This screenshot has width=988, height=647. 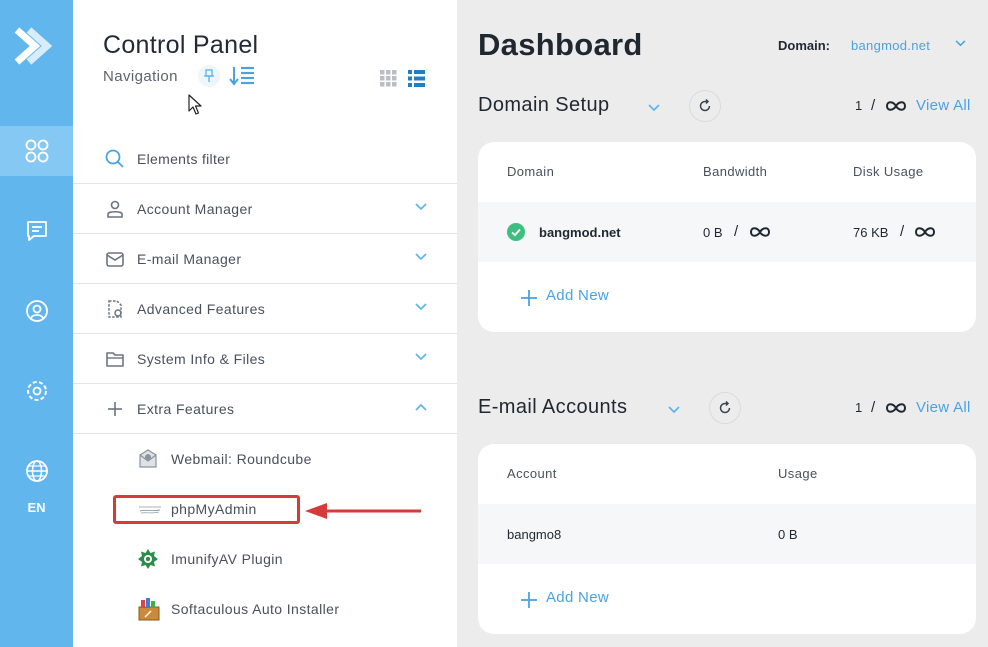 I want to click on table-row: bangmod.net 0 B / 76 KB /, so click(x=727, y=232).